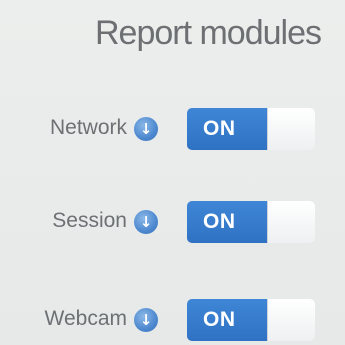 This screenshot has height=345, width=345. Describe the element at coordinates (172, 222) in the screenshot. I see `module-row-session: Session ↓ ON` at that location.